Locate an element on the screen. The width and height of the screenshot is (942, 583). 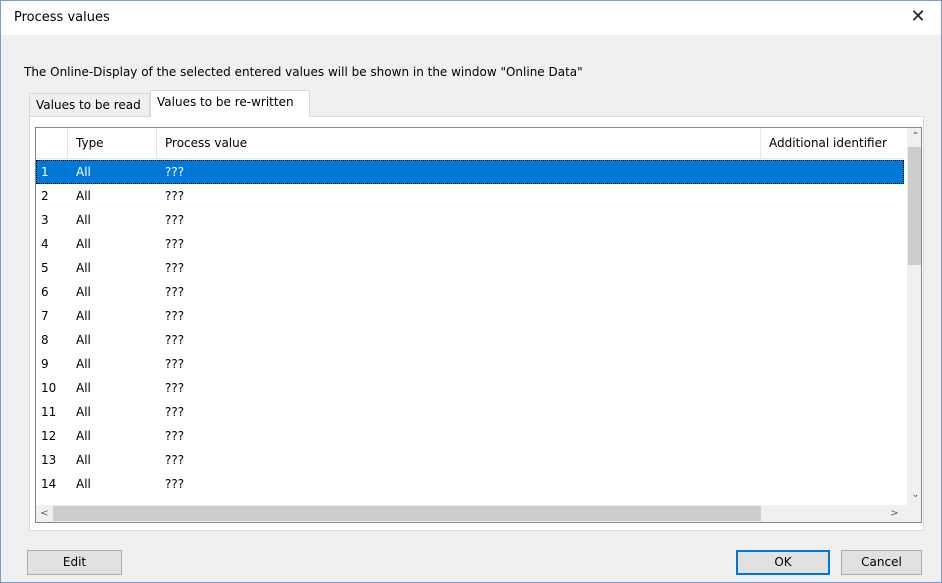
grid-header: Type Process value Additional identifier is located at coordinates (470, 143).